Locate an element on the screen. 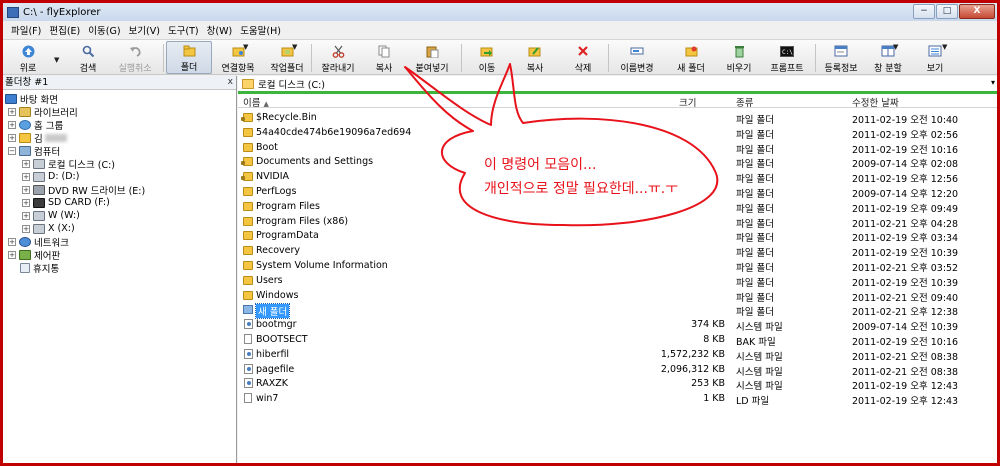  undo-button: 실행취소 is located at coordinates (135, 57).